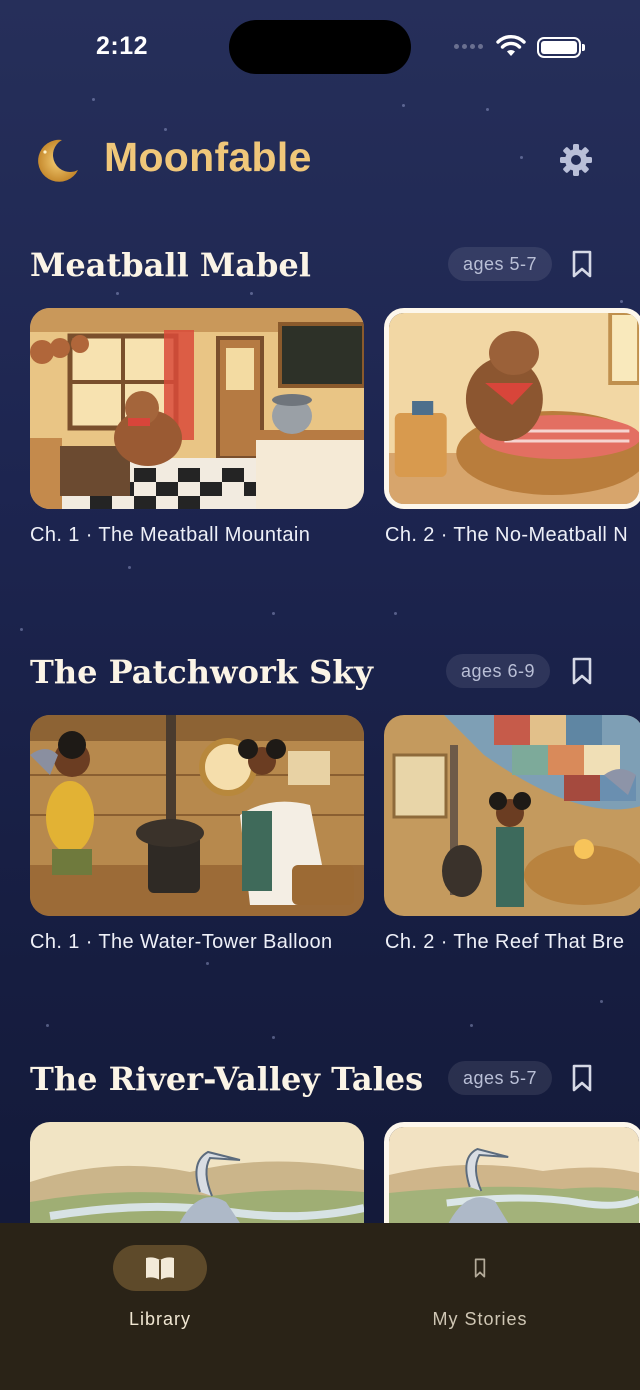  I want to click on chapter-card-kitchen, so click(197, 408).